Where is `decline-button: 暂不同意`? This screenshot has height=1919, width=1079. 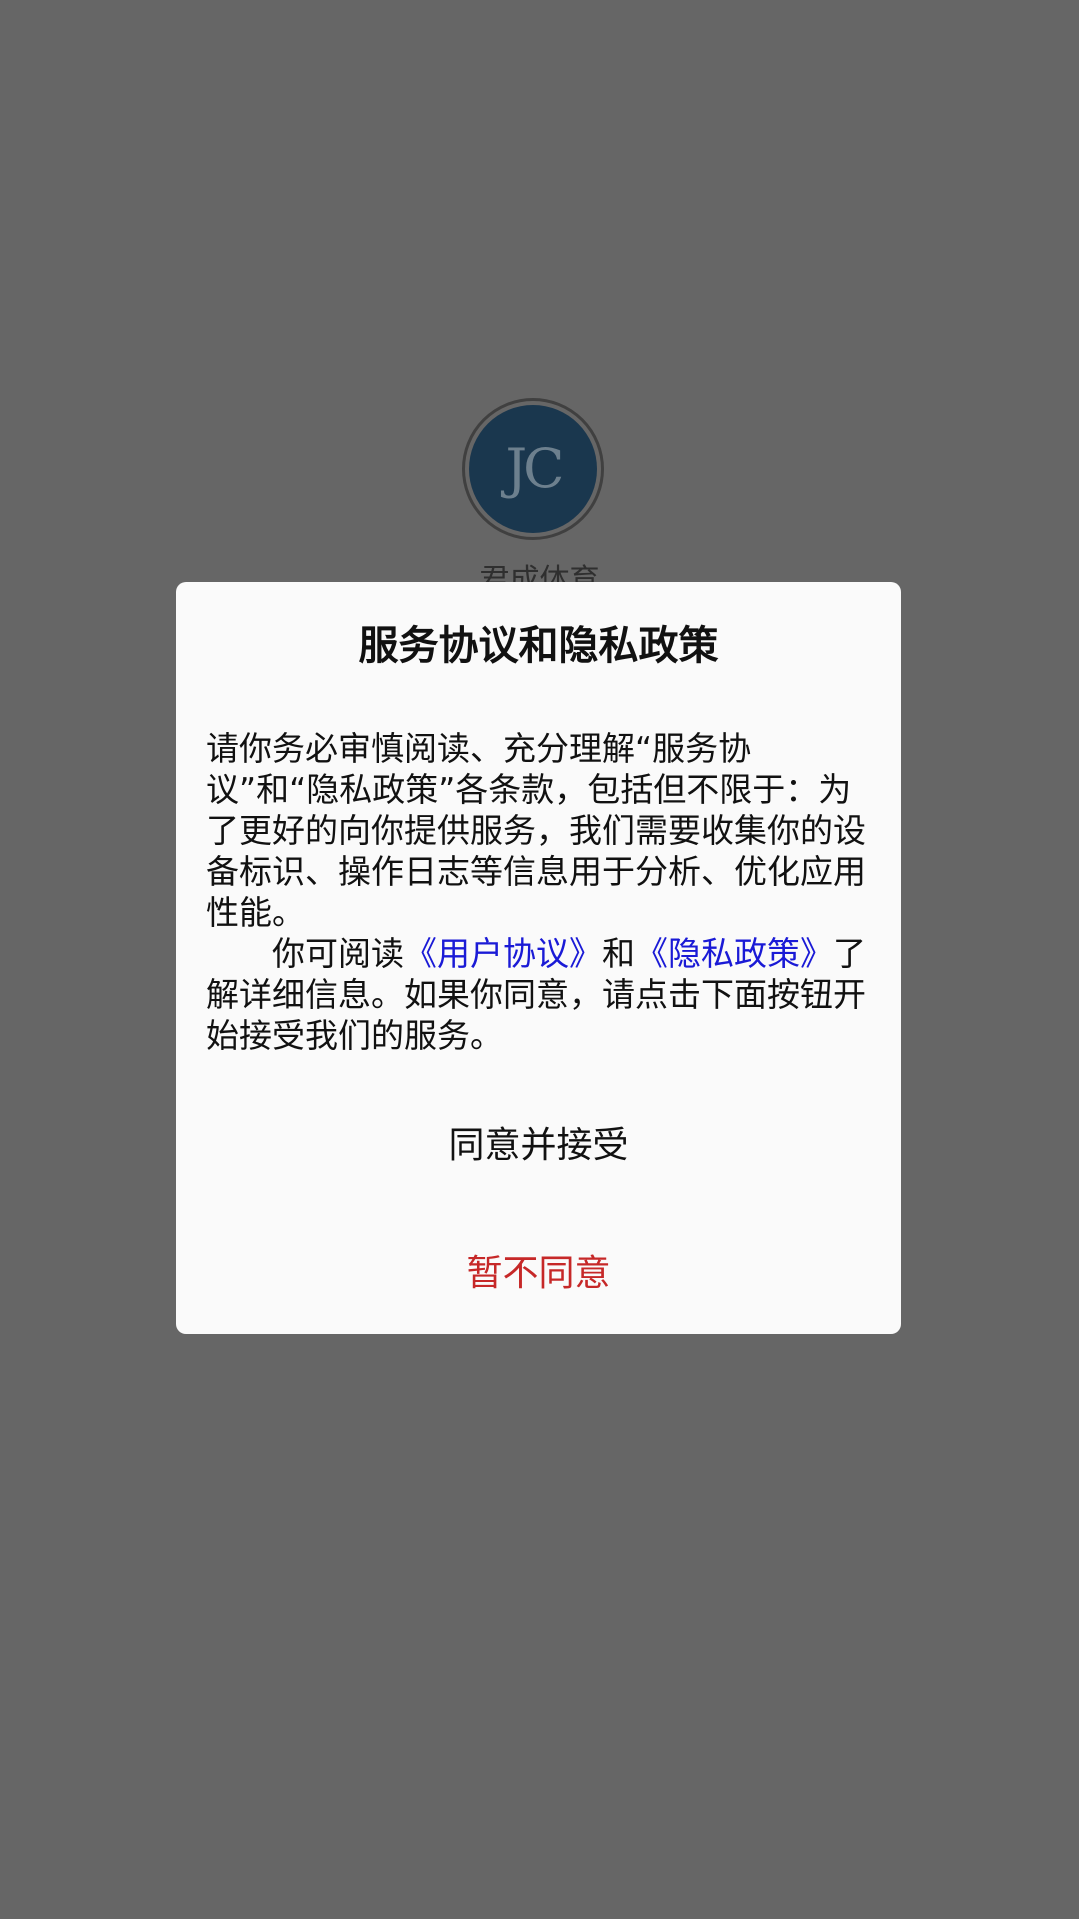
decline-button: 暂不同意 is located at coordinates (538, 1270).